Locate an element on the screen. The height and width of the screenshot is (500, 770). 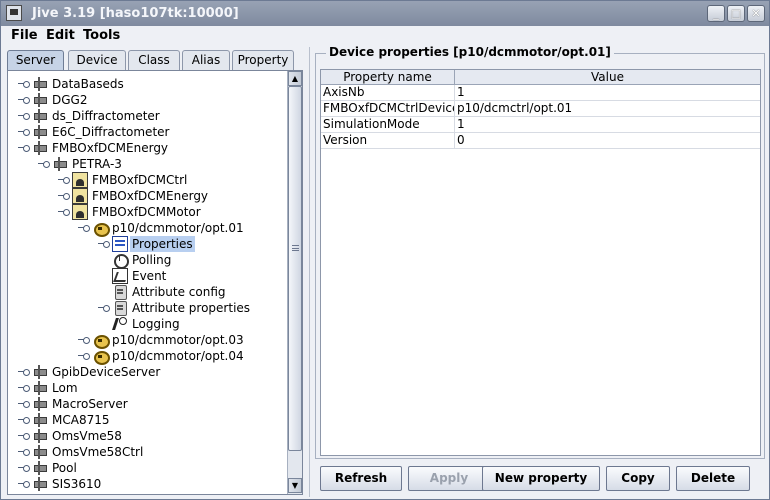
tree-node: PETRA-3 is located at coordinates (147, 164).